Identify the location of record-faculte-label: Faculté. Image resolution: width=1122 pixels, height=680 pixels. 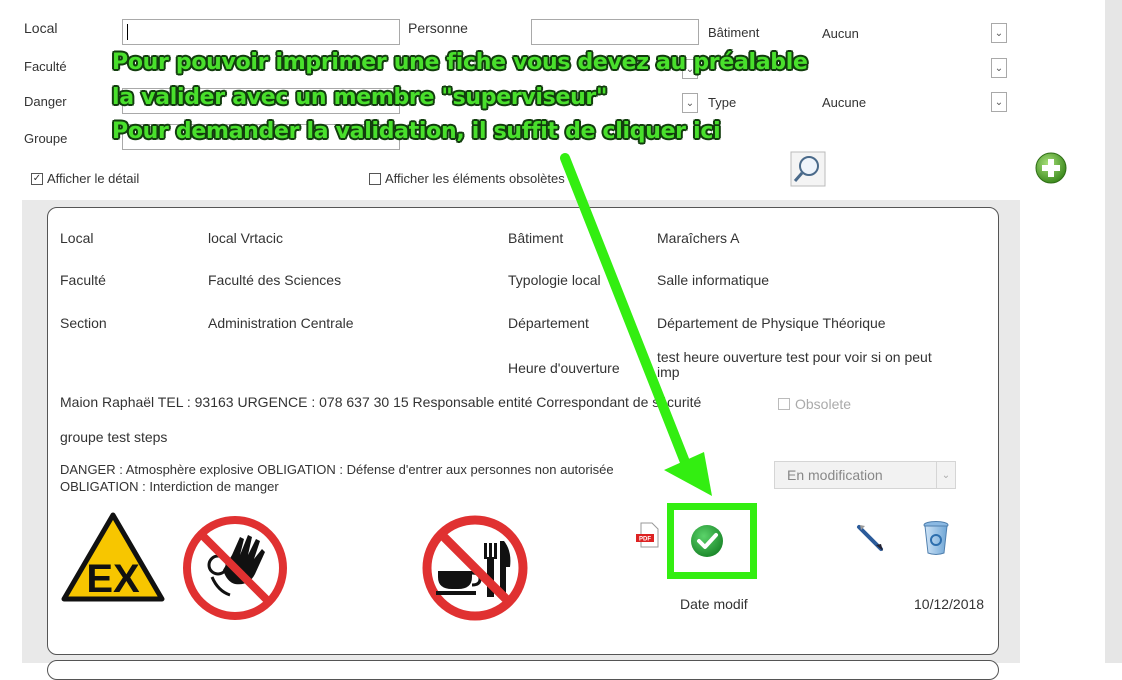
(83, 280).